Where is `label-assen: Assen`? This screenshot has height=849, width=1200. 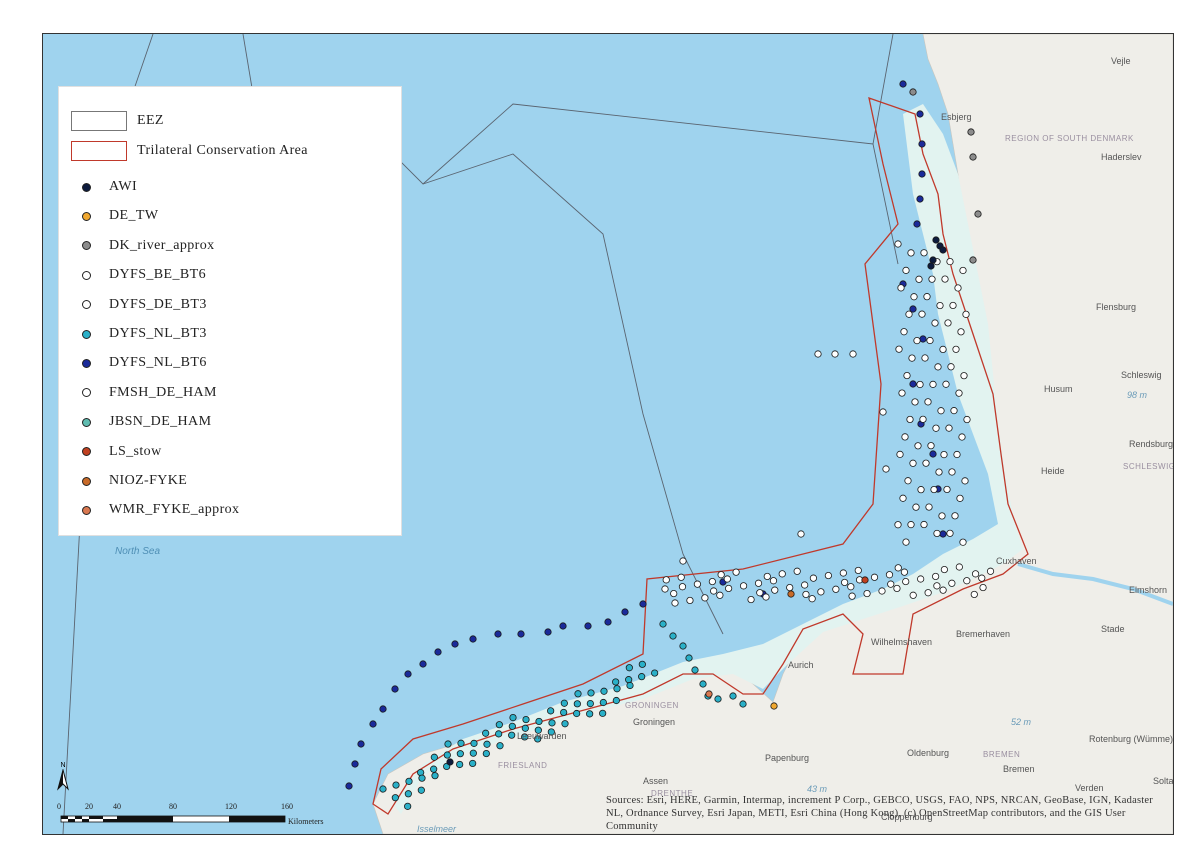 label-assen: Assen is located at coordinates (656, 781).